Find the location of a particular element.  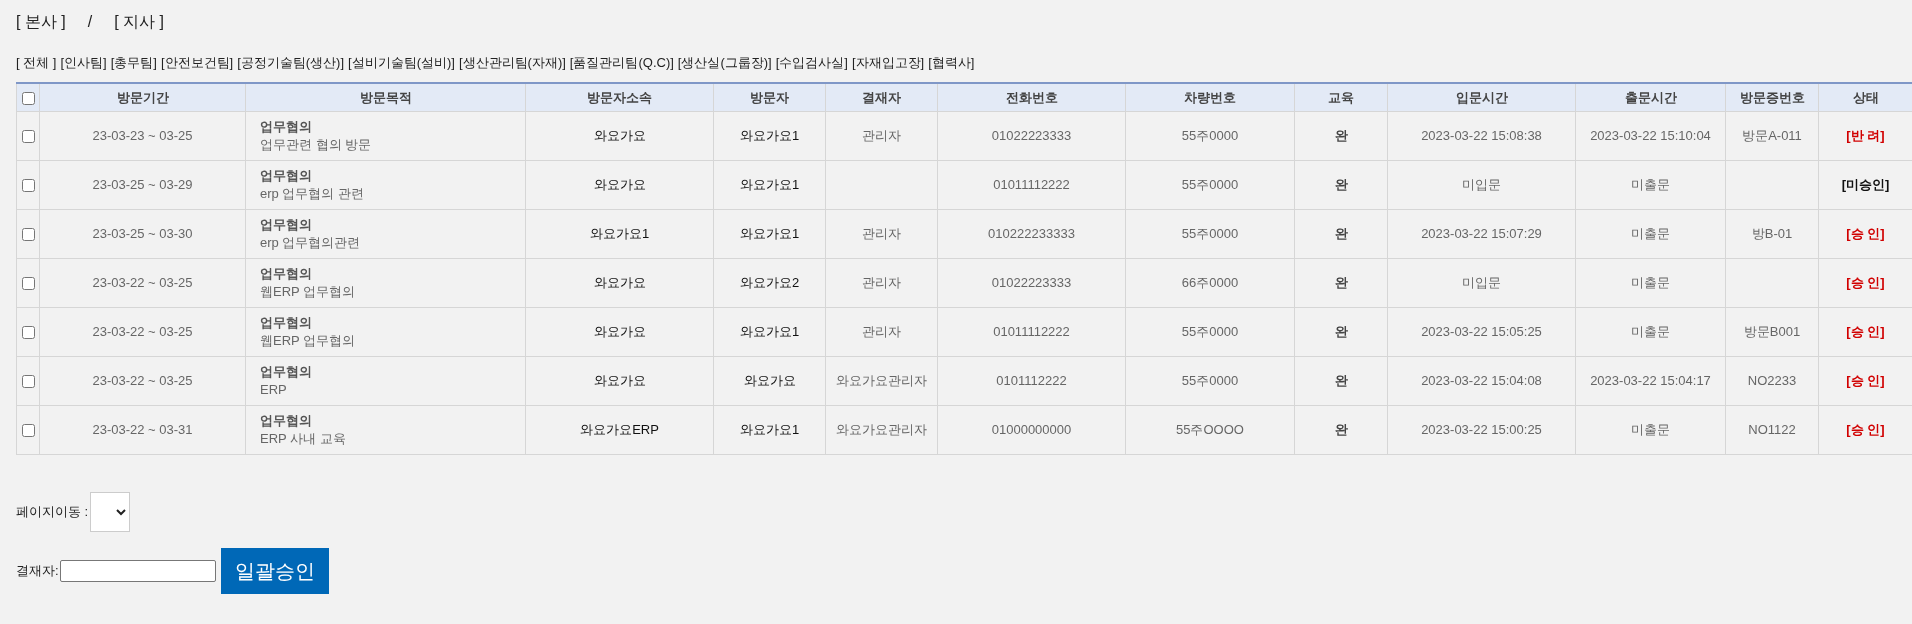

department-link: [협력사] is located at coordinates (951, 63).